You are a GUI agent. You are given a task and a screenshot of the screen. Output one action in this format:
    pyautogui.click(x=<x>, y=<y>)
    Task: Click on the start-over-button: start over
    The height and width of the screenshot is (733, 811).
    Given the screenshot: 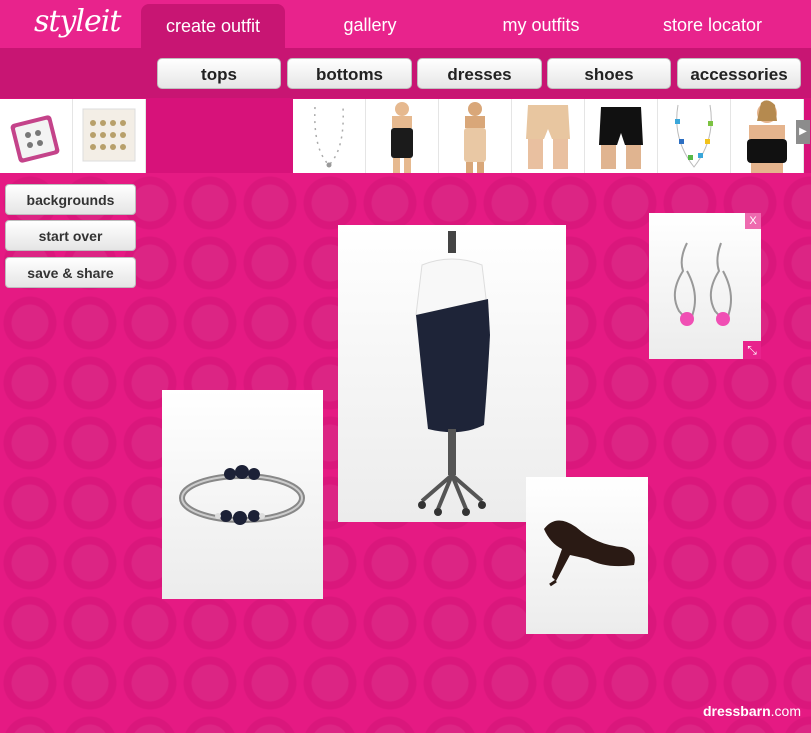 What is the action you would take?
    pyautogui.click(x=70, y=235)
    